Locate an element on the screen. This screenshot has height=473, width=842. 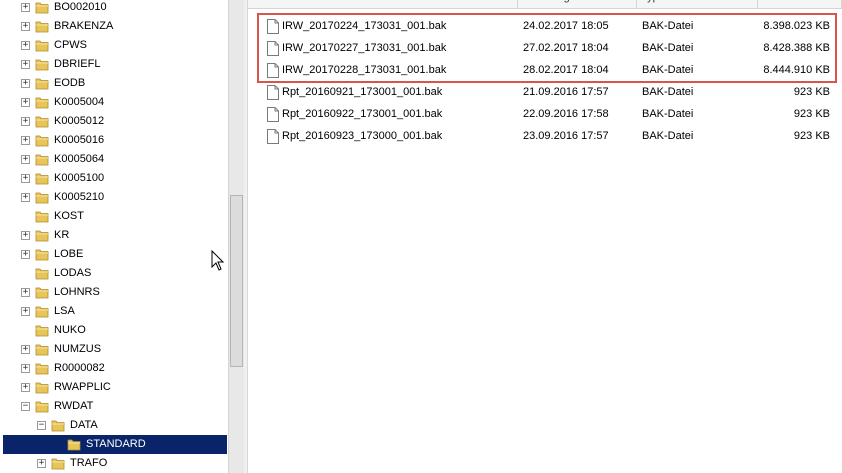
tree-item: STANDARD is located at coordinates (115, 444).